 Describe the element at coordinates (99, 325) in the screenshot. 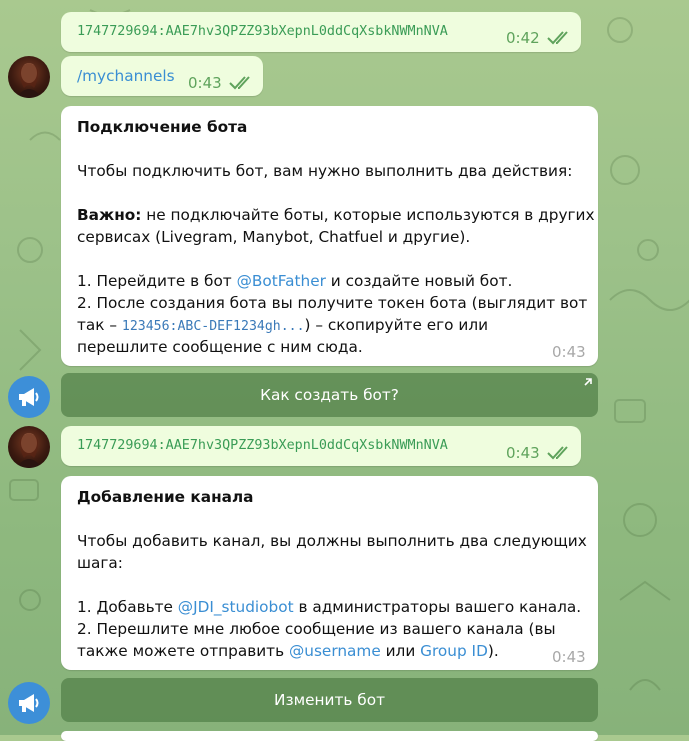

I see `step-prefix: так –` at that location.